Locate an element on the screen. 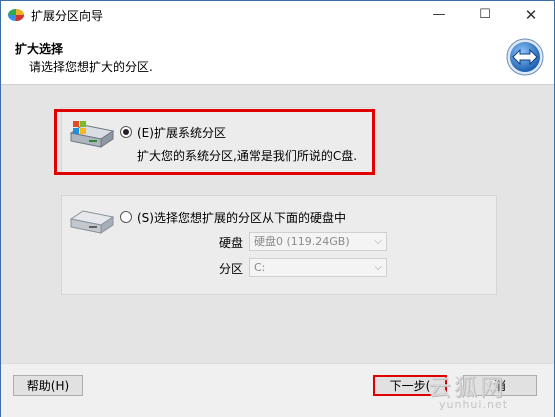  close-button: ✕ is located at coordinates (531, 14).